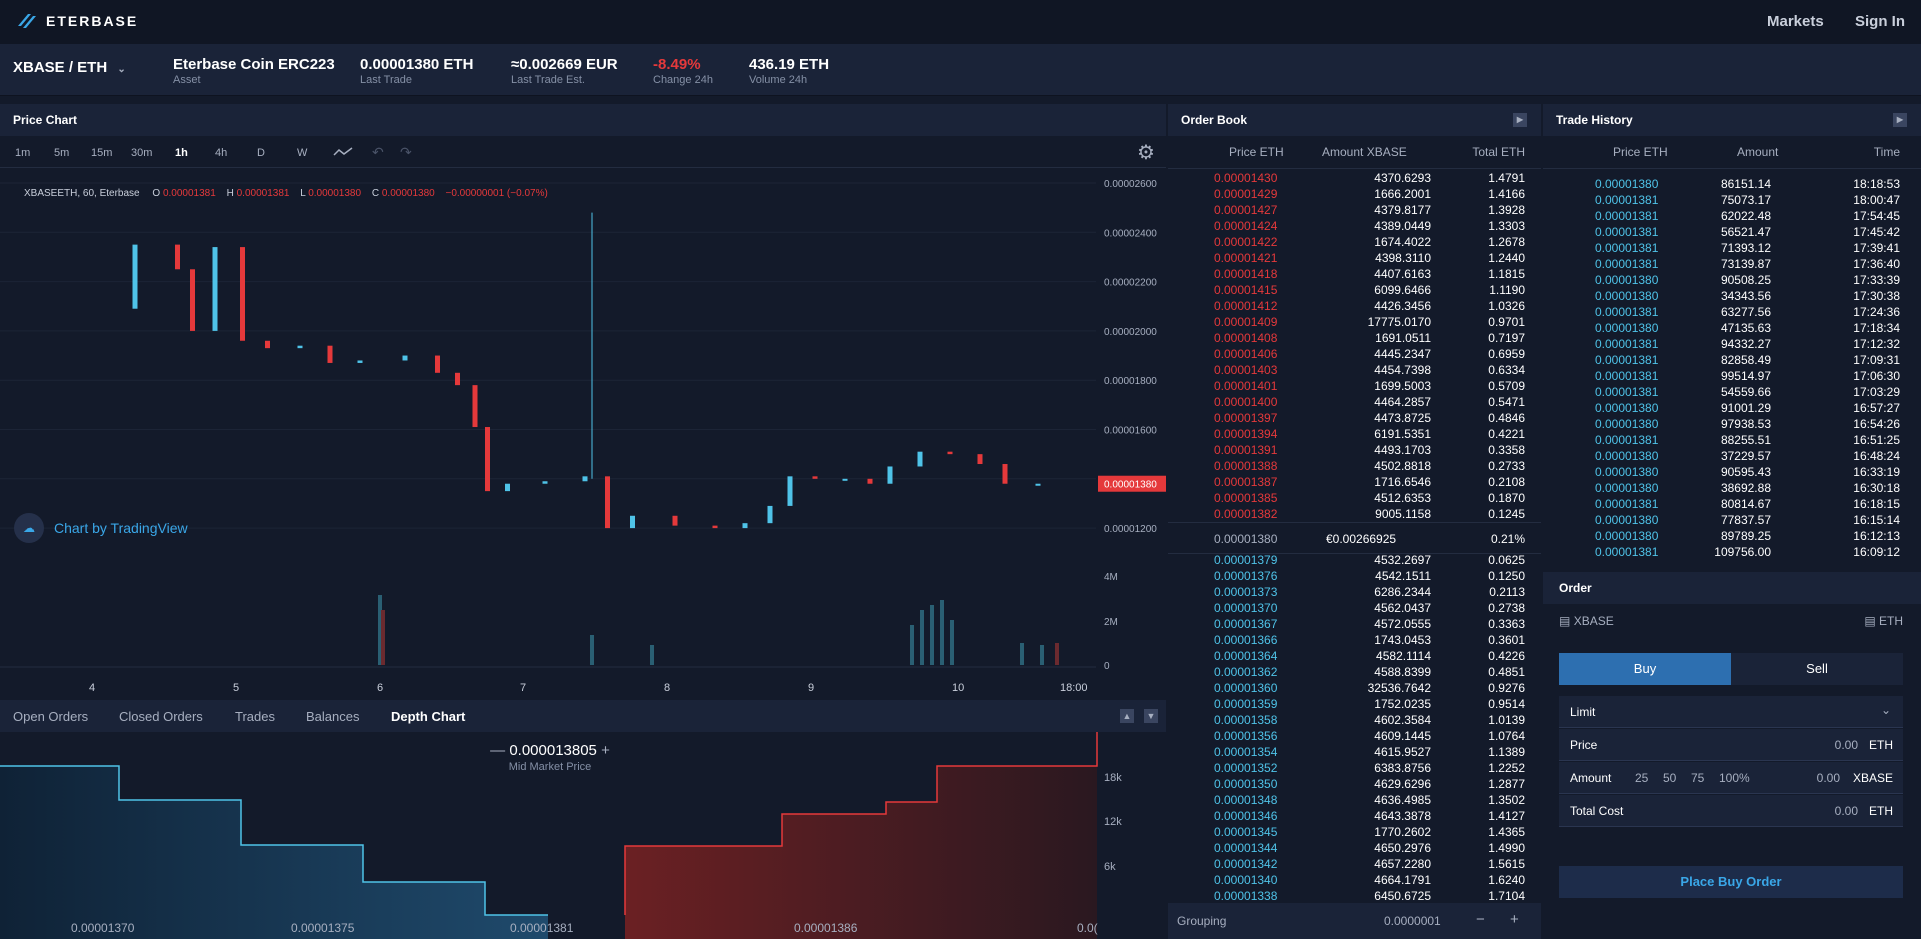 The height and width of the screenshot is (939, 1921). I want to click on tf-15m: 15m, so click(101, 153).